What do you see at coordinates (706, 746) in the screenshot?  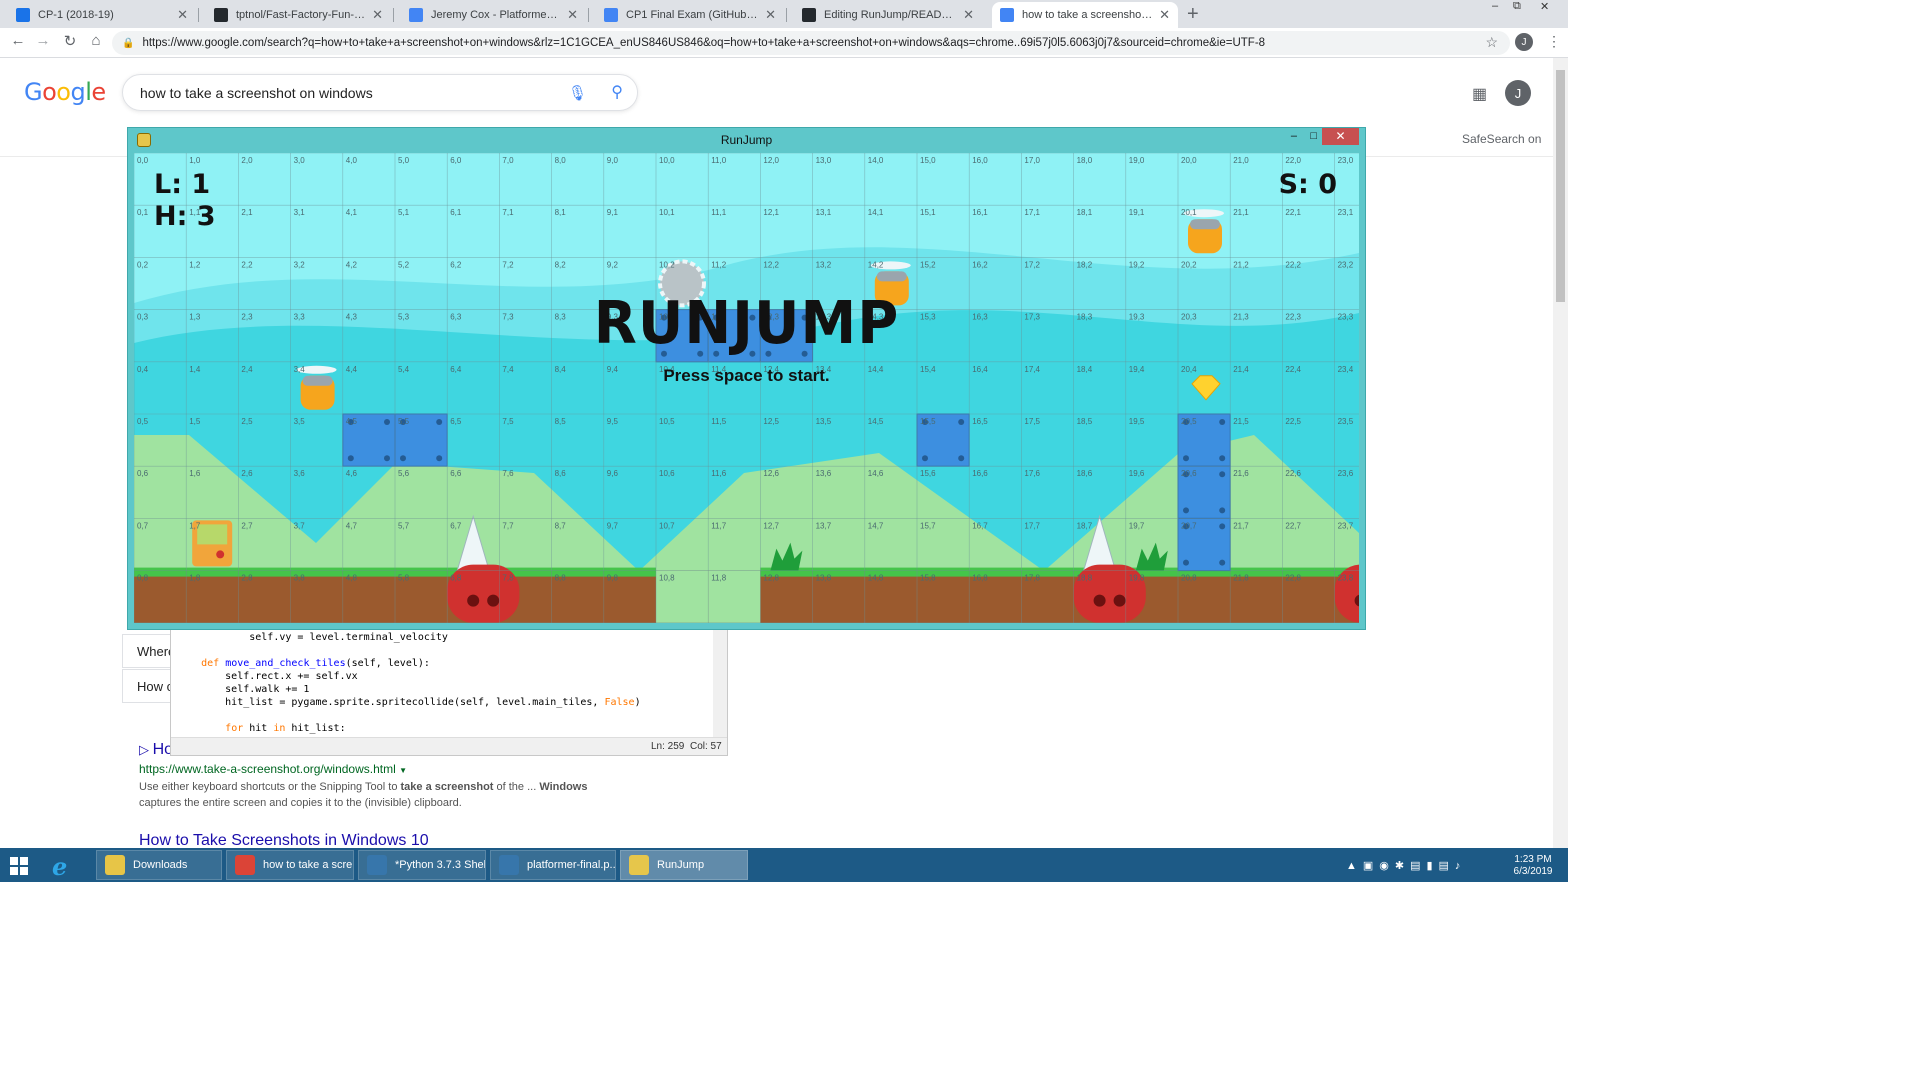 I see `column-number: Col: 57` at bounding box center [706, 746].